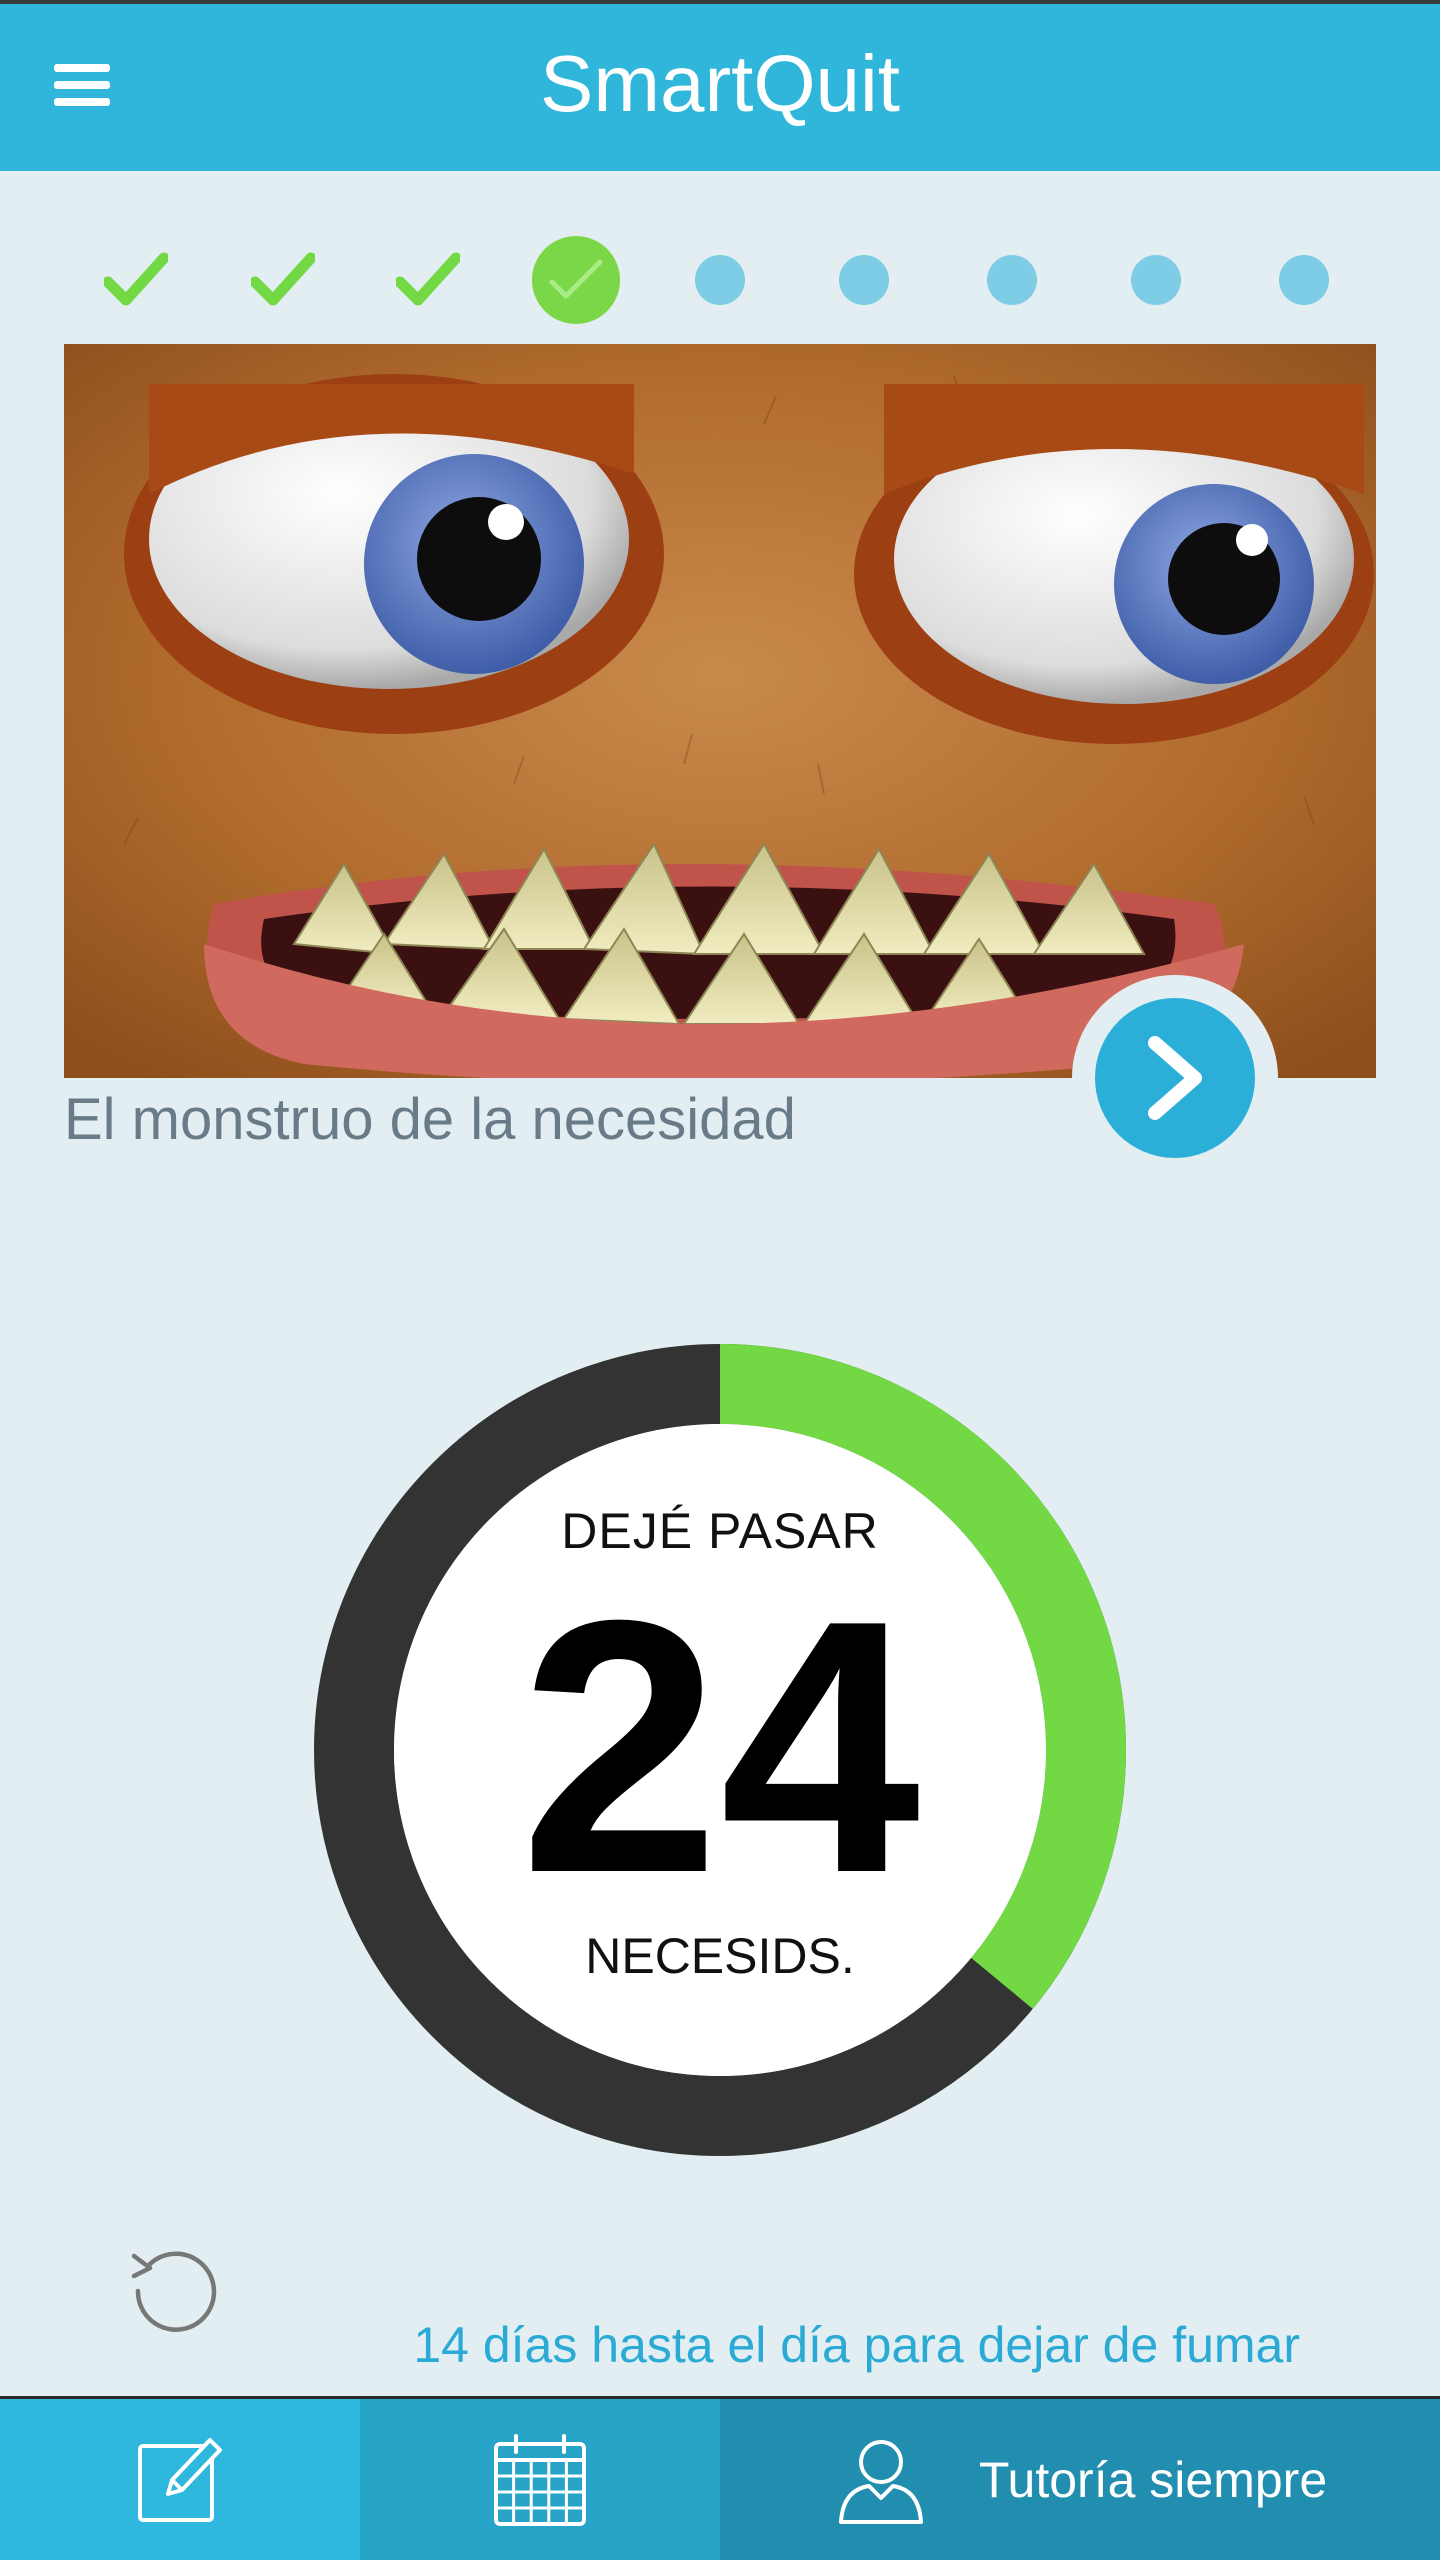  Describe the element at coordinates (880, 2481) in the screenshot. I see `user-icon` at that location.